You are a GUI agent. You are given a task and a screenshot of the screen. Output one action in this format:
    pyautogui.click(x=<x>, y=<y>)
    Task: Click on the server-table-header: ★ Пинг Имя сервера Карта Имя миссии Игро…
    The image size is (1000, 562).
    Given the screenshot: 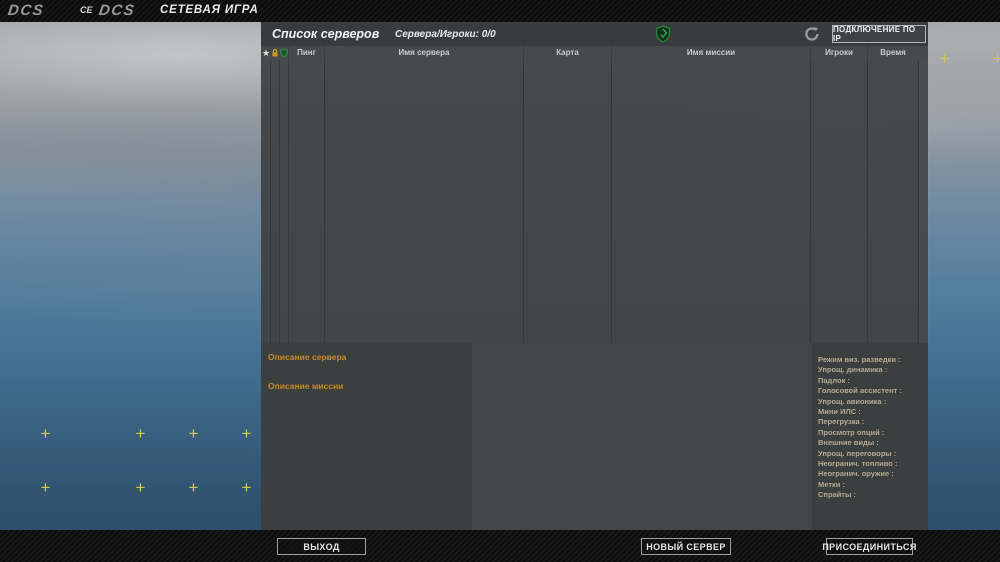 What is the action you would take?
    pyautogui.click(x=594, y=53)
    